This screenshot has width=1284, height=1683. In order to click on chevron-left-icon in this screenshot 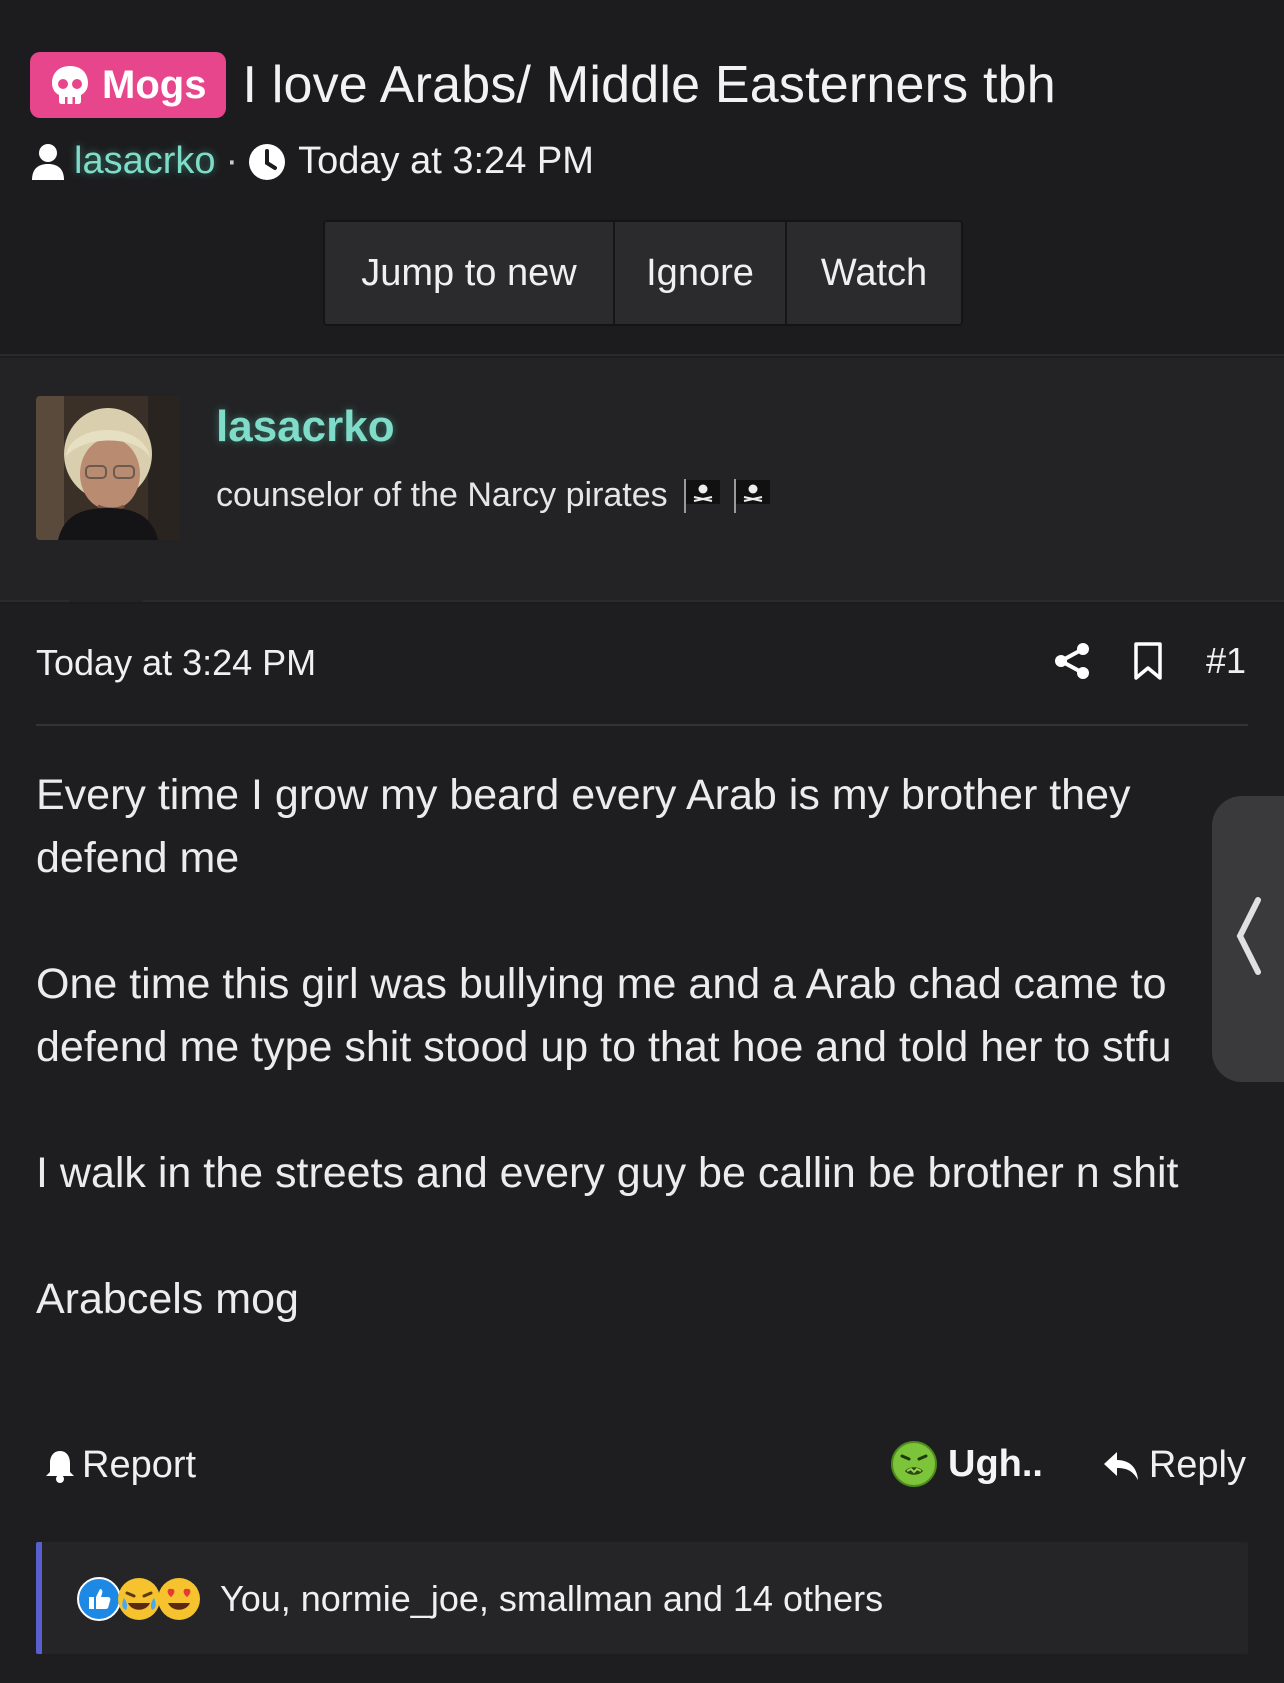, I will do `click(1248, 936)`.